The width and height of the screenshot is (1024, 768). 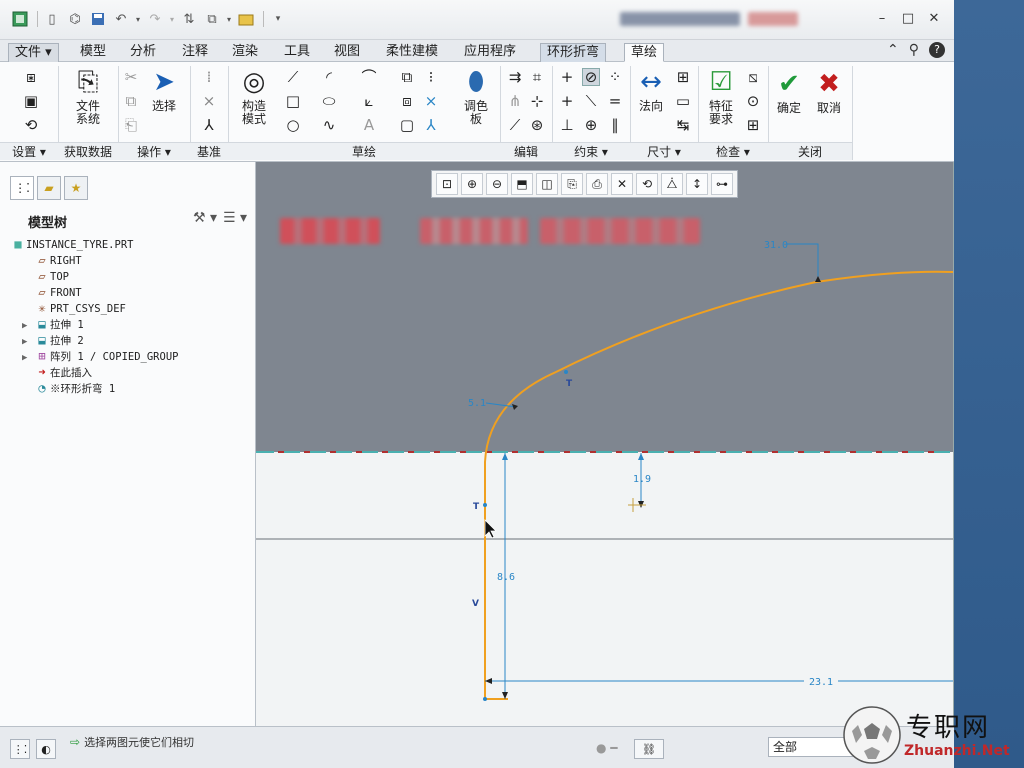 What do you see at coordinates (431, 101) in the screenshot?
I see `point-icon: ×` at bounding box center [431, 101].